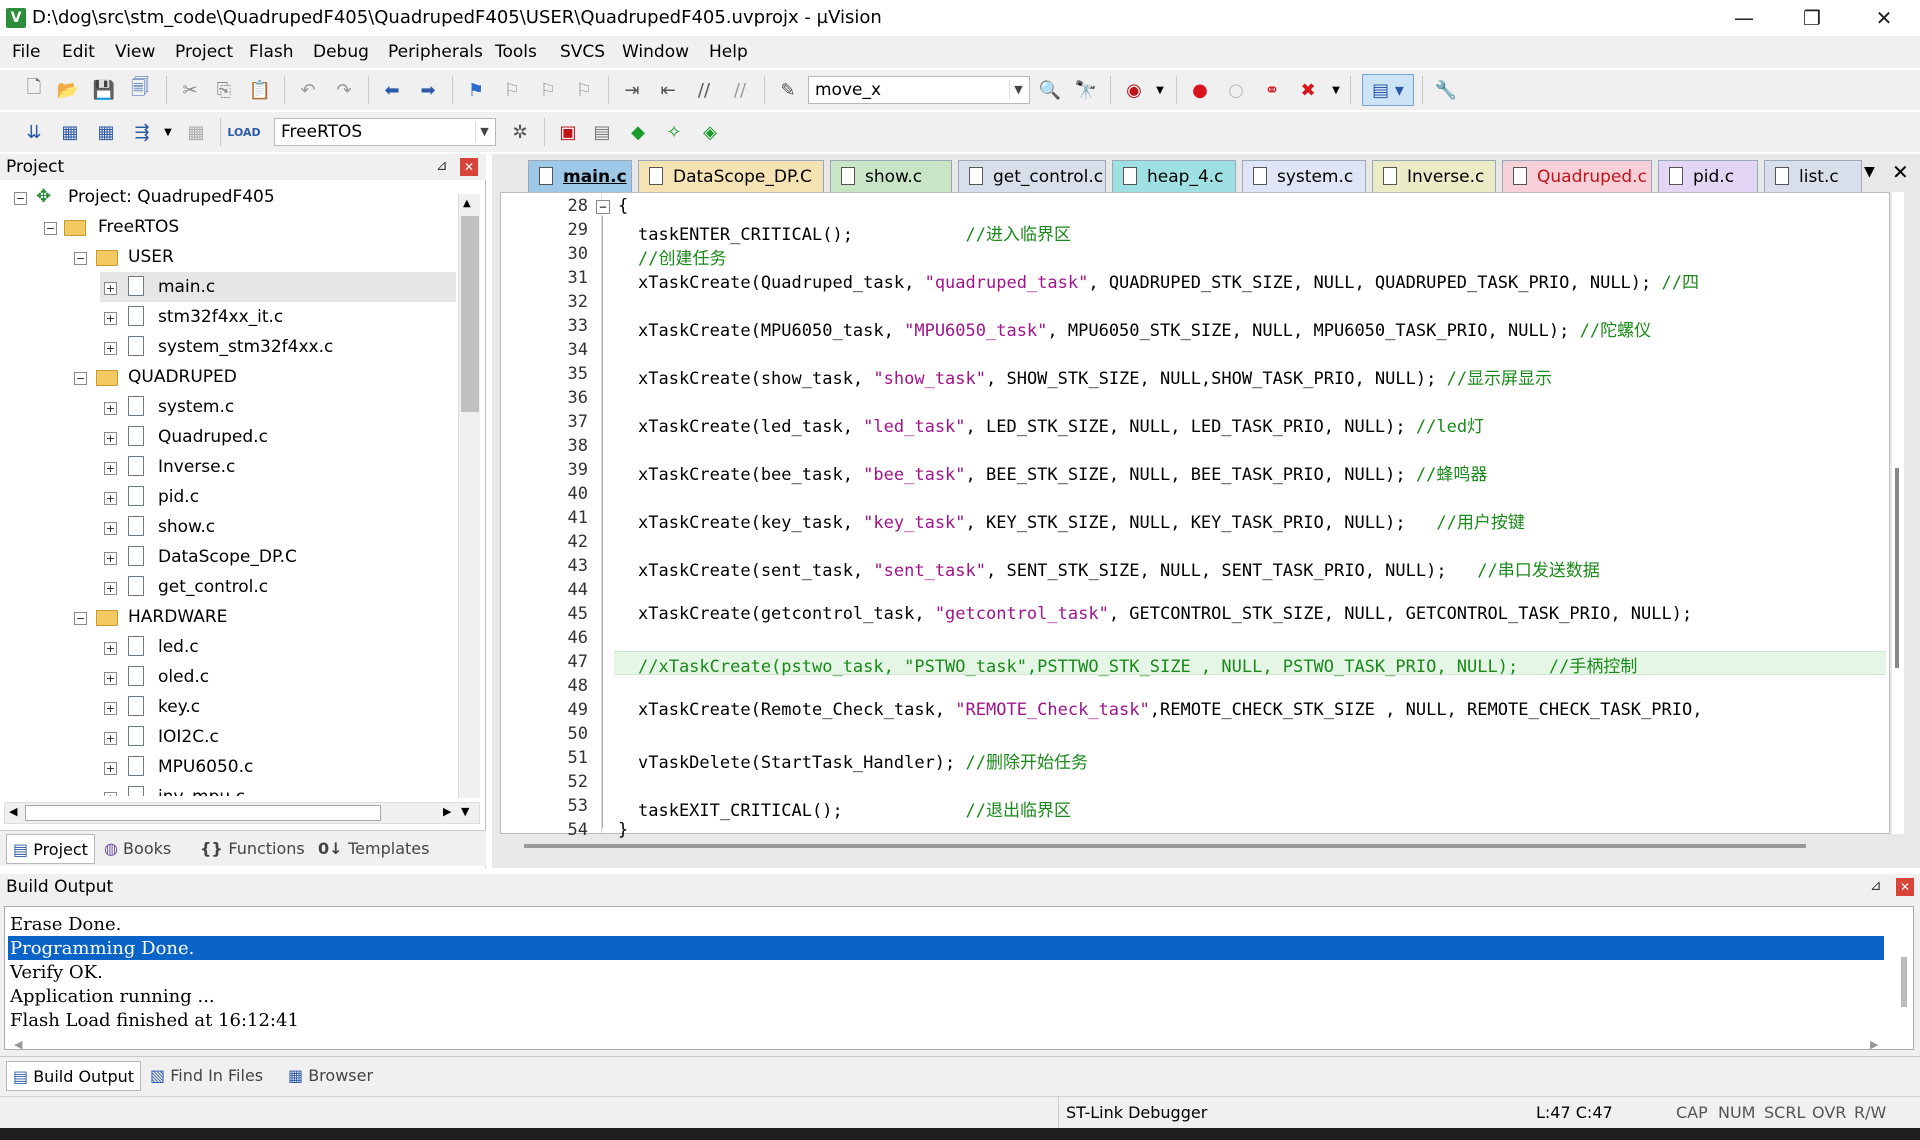 Image resolution: width=1920 pixels, height=1140 pixels. Describe the element at coordinates (344, 90) in the screenshot. I see `redo-icon: ↷` at that location.